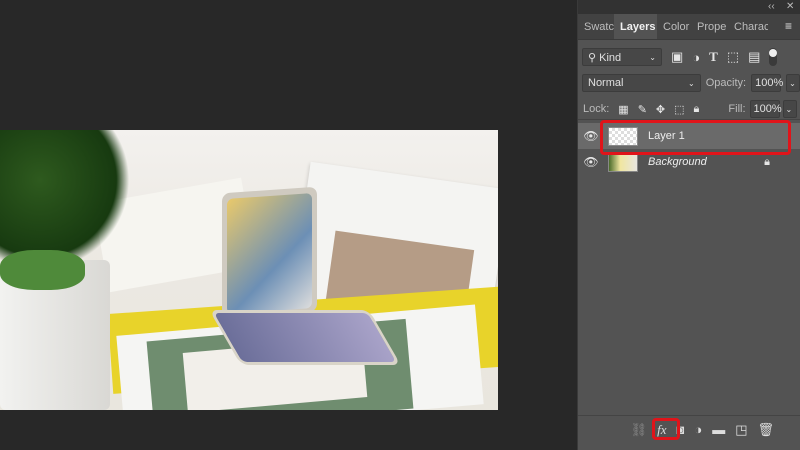 The width and height of the screenshot is (800, 450). Describe the element at coordinates (606, 83) in the screenshot. I see `blend-mode-value: Normal` at that location.